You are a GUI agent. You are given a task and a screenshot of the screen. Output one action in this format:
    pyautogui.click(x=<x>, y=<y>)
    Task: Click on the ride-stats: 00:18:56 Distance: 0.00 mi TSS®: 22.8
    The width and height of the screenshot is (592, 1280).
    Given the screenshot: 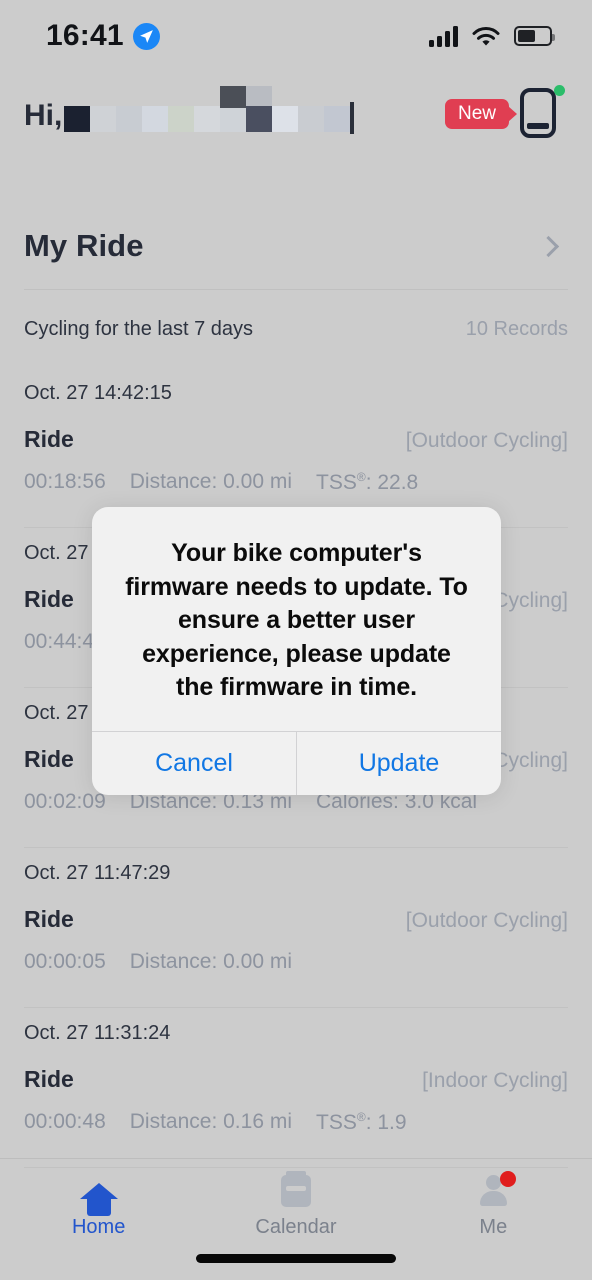 What is the action you would take?
    pyautogui.click(x=296, y=482)
    